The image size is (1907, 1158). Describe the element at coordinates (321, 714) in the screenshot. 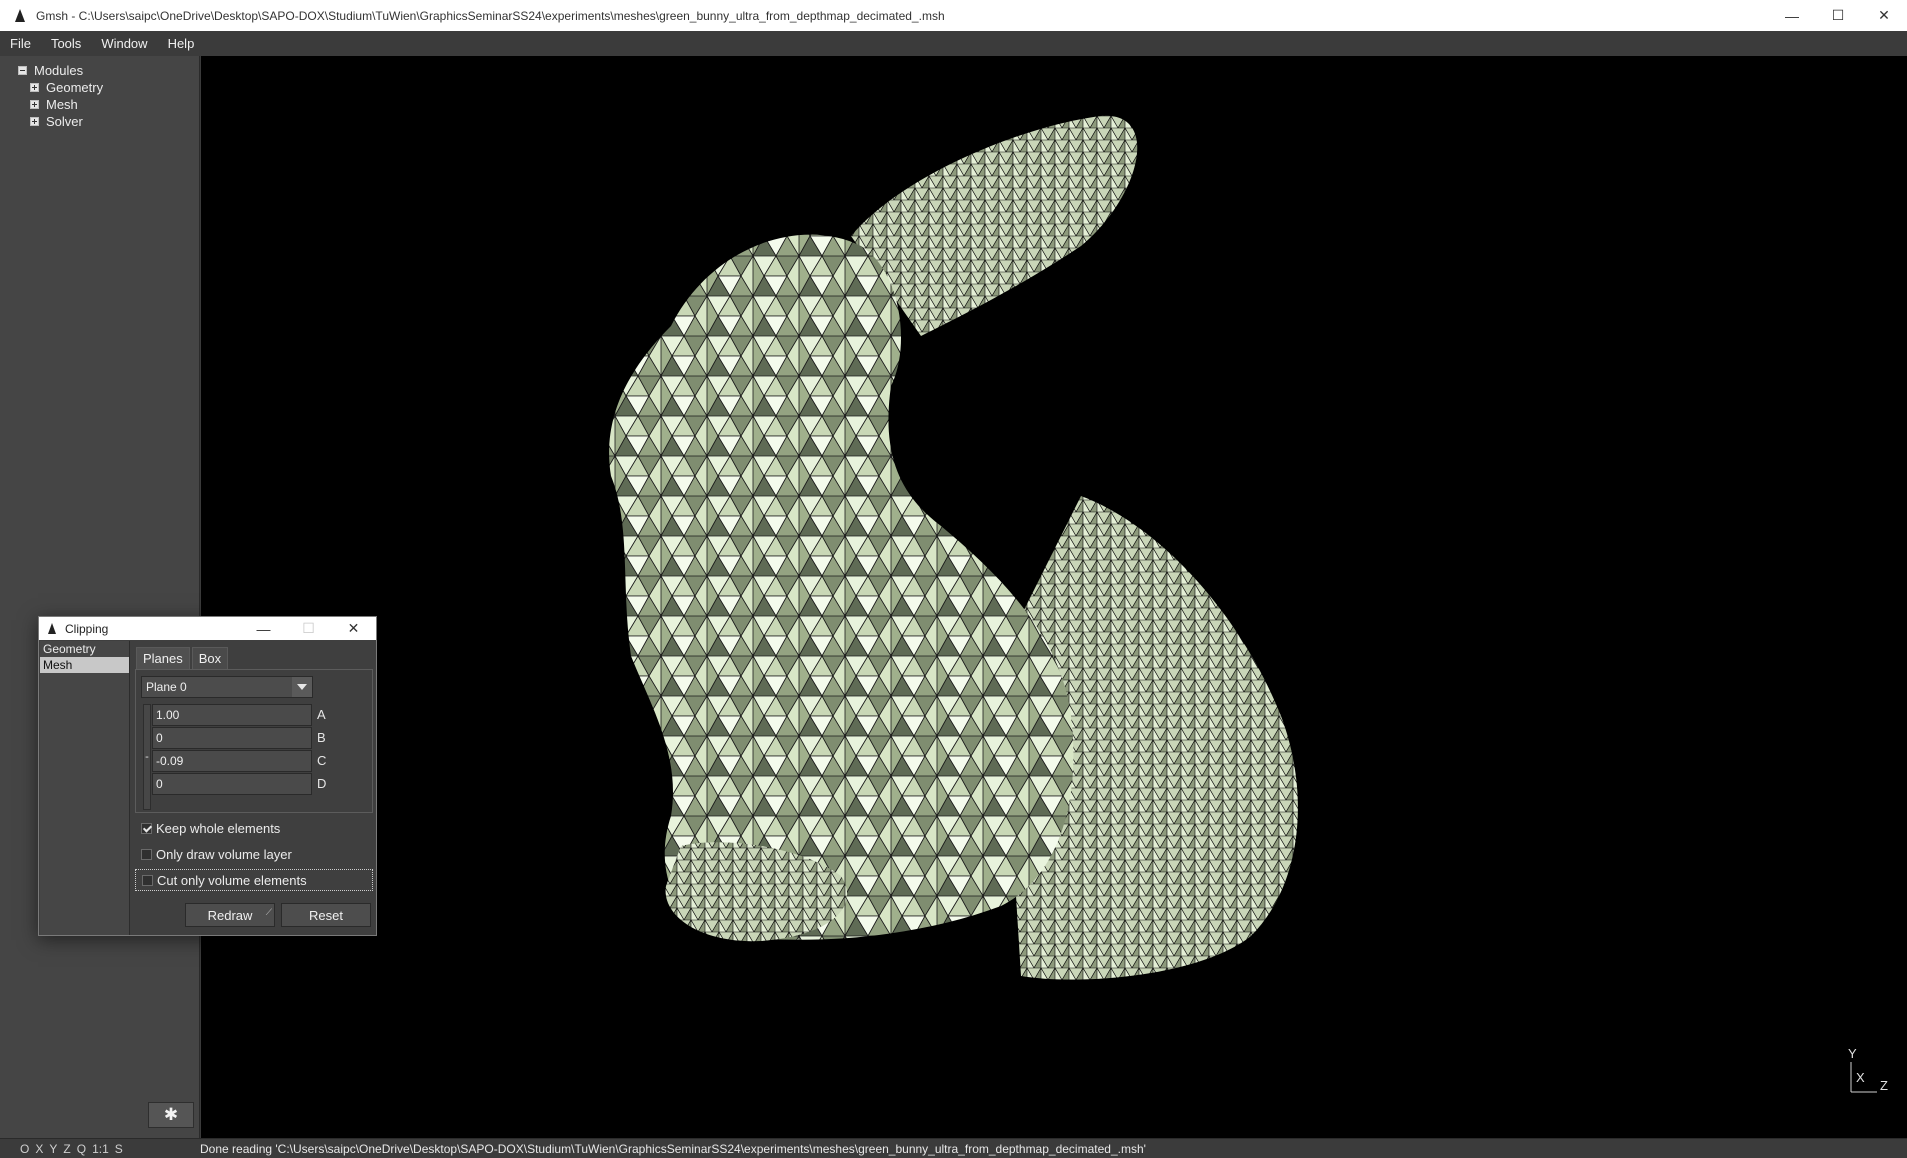

I see `coef-a-label: A` at that location.